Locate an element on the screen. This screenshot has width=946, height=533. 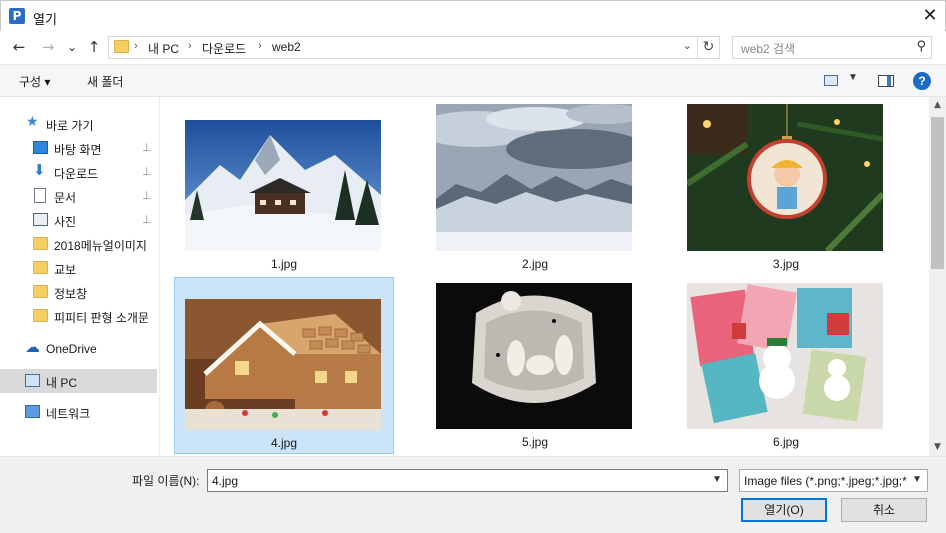
sidebar-label: 2018메뉴얼이미지 is located at coordinates (100, 246).